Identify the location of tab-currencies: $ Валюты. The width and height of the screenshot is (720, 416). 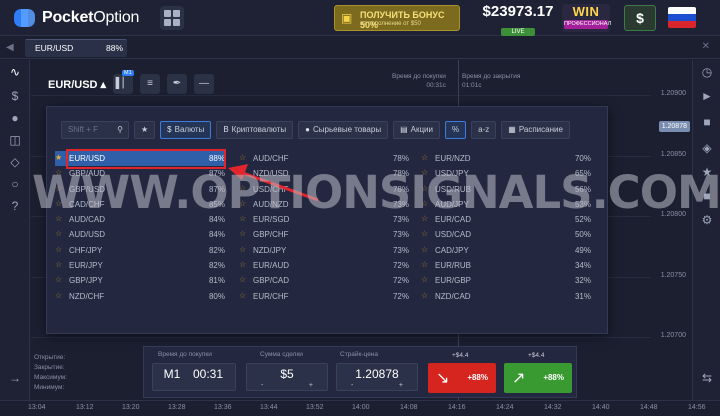
(186, 130).